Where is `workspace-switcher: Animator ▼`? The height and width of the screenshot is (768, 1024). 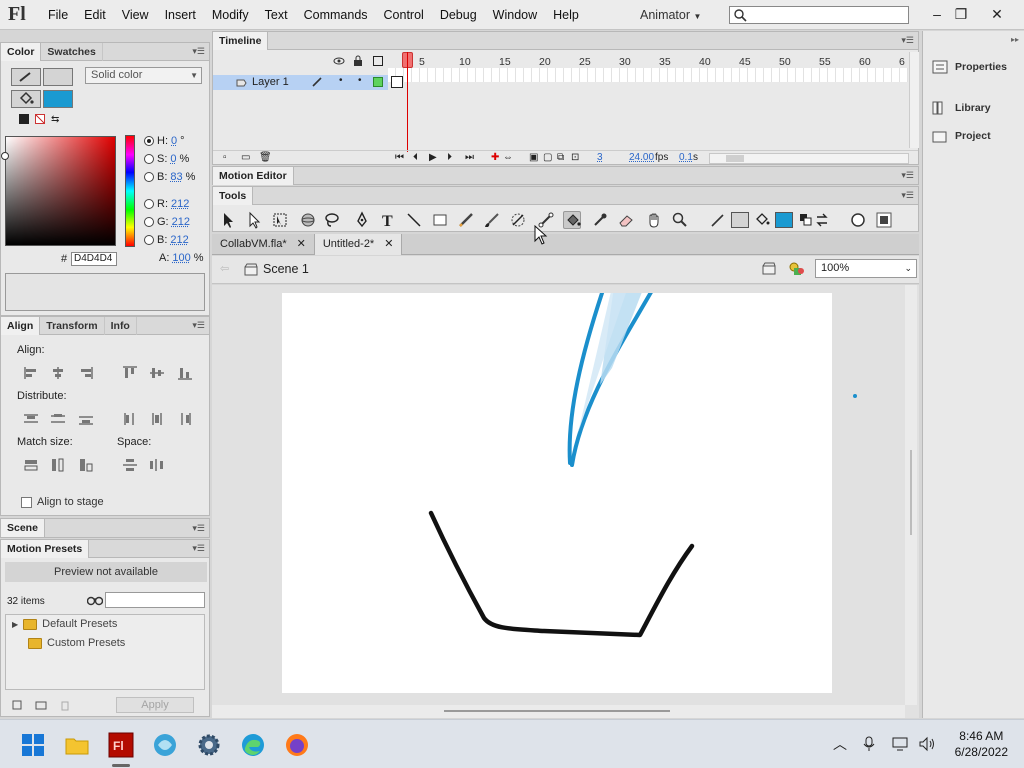
workspace-switcher: Animator ▼ is located at coordinates (670, 15).